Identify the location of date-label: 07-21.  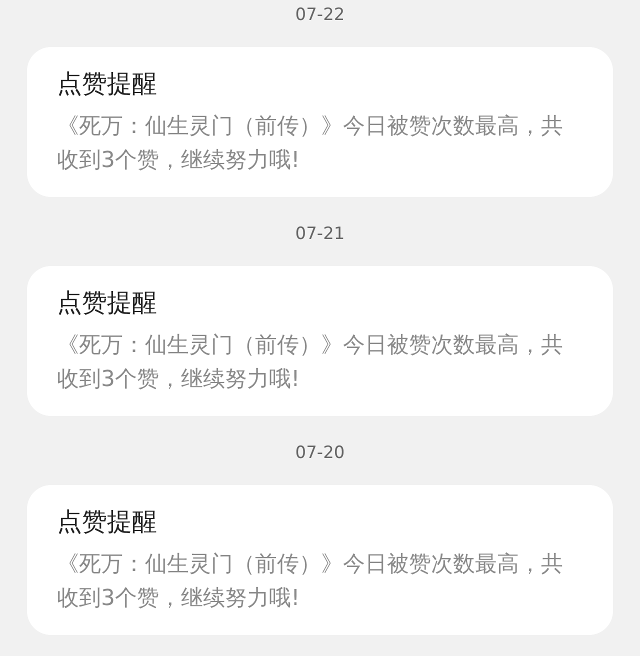
(320, 234).